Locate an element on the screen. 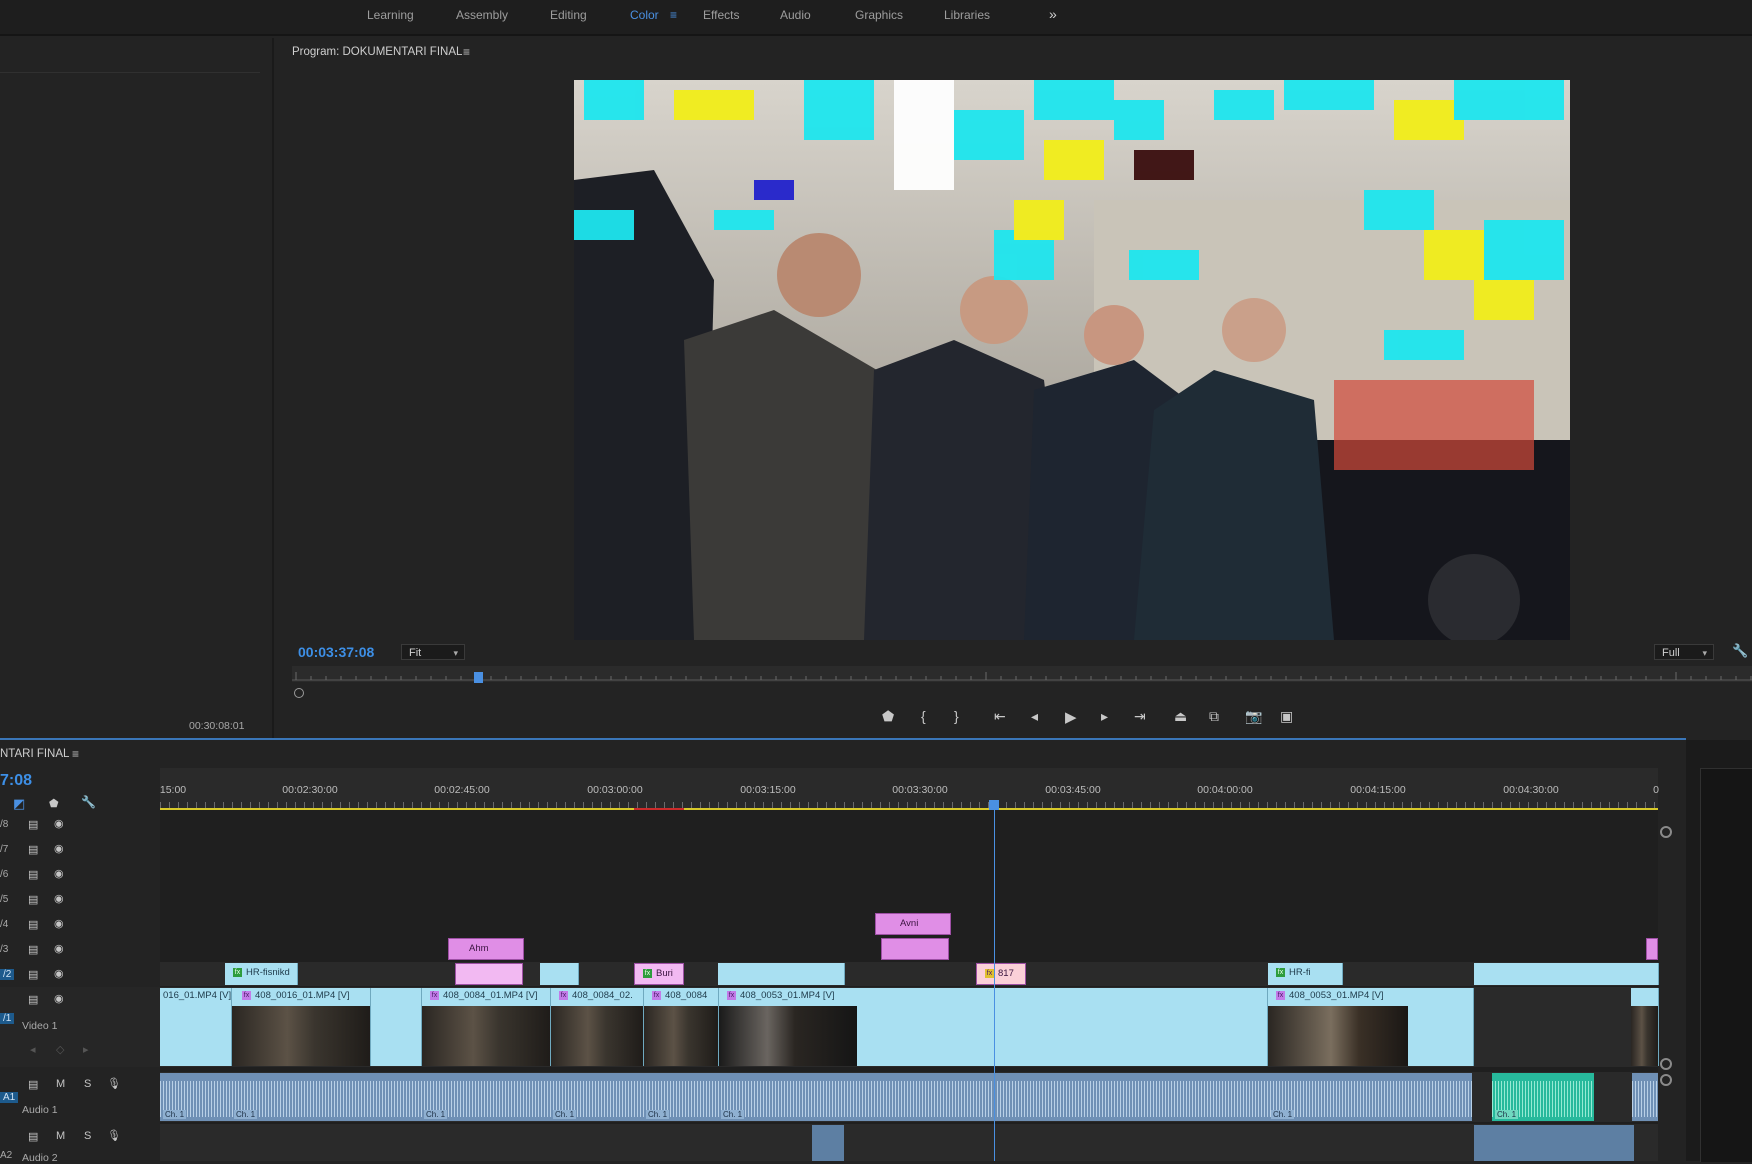 Image resolution: width=1752 pixels, height=1164 pixels. track-header-v5: /5 ▤ ◉ is located at coordinates (80, 899).